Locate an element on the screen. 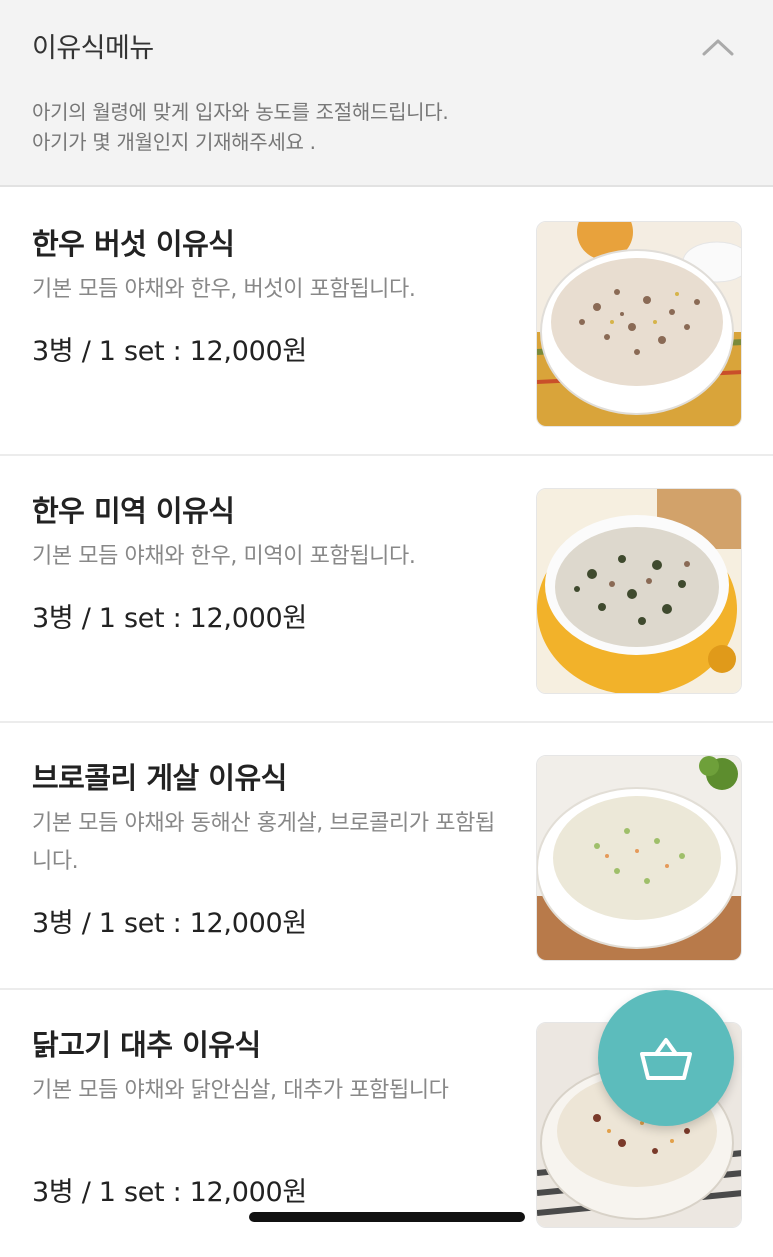 The image size is (773, 1257). chevron-up-icon is located at coordinates (718, 47).